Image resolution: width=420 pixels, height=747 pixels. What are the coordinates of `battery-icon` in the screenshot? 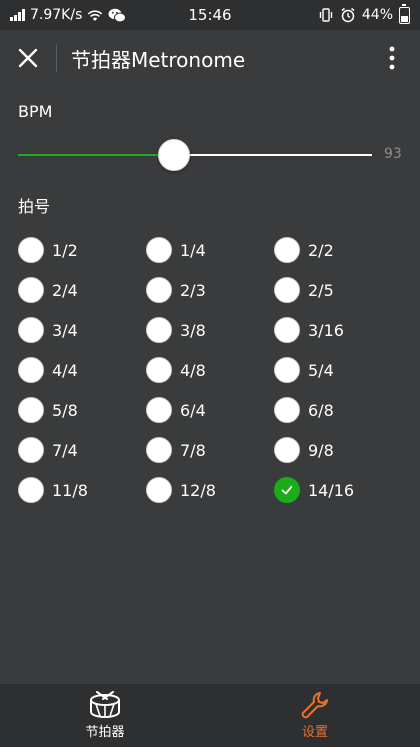 It's located at (404, 13).